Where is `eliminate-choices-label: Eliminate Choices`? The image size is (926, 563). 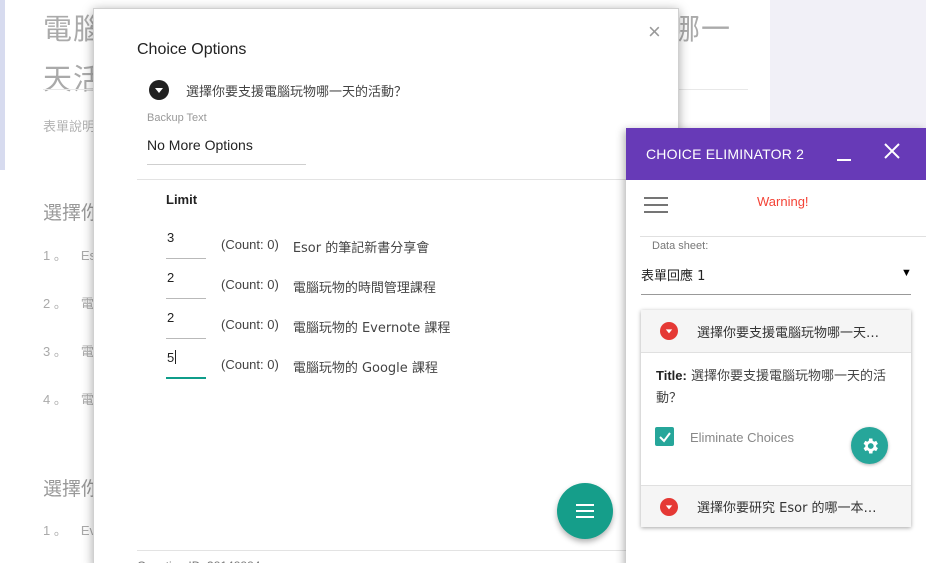
eliminate-choices-label: Eliminate Choices is located at coordinates (742, 437).